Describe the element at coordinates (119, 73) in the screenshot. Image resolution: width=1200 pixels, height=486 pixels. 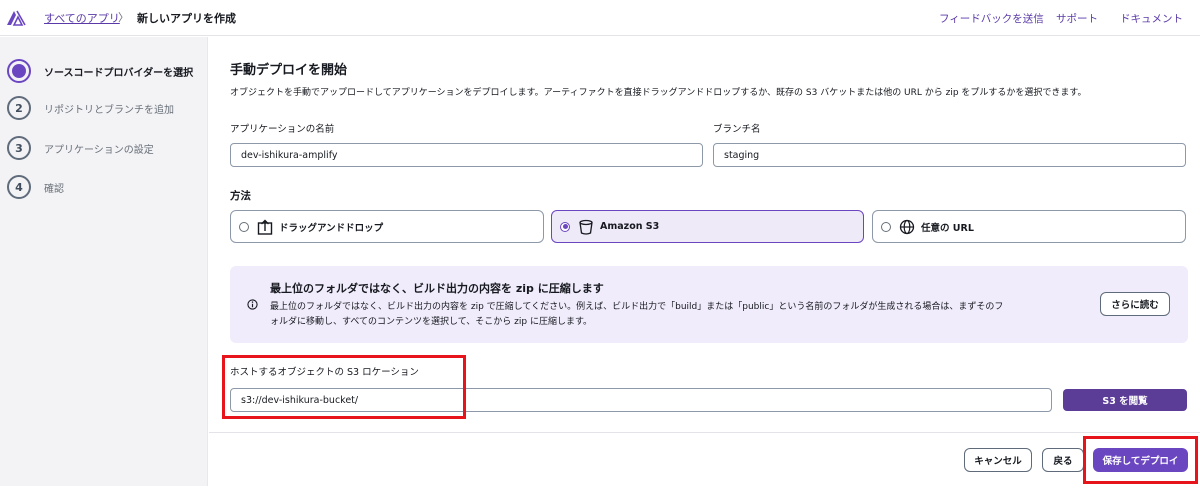
I see `step-1-label: ソースコードプロバイダーを選択` at that location.